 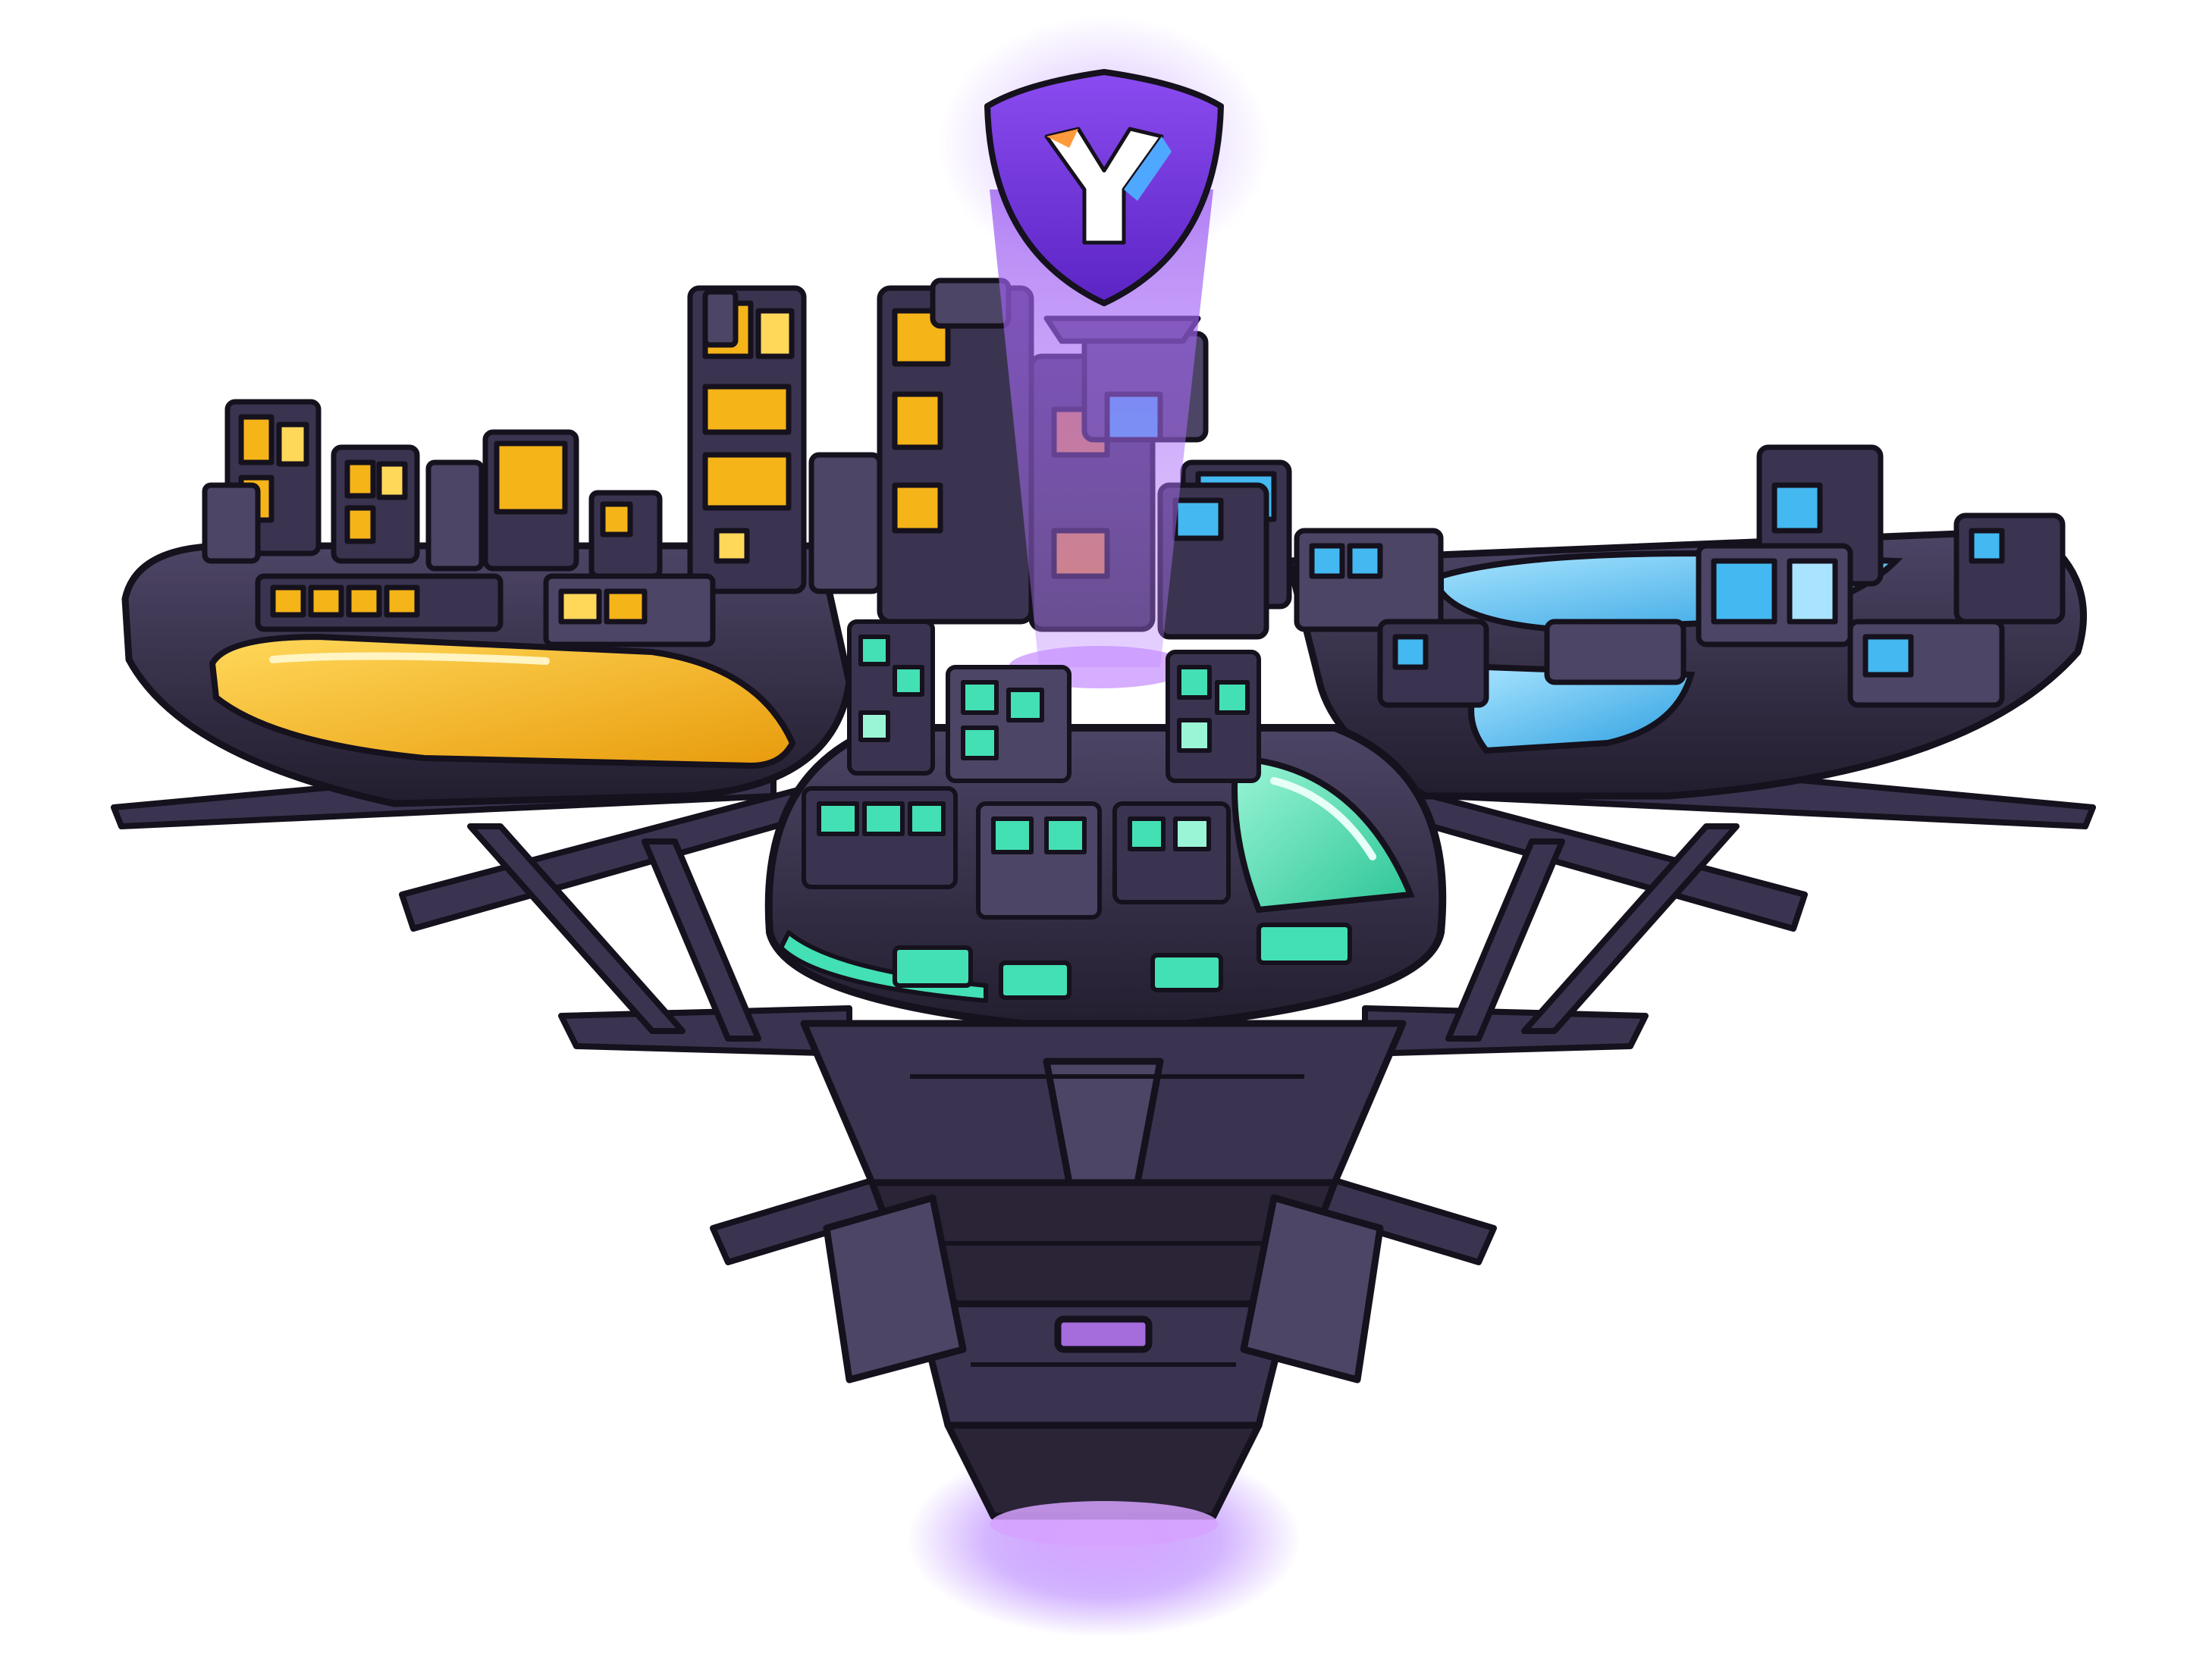 I want to click on thruster-glow, so click(x=1104, y=1524).